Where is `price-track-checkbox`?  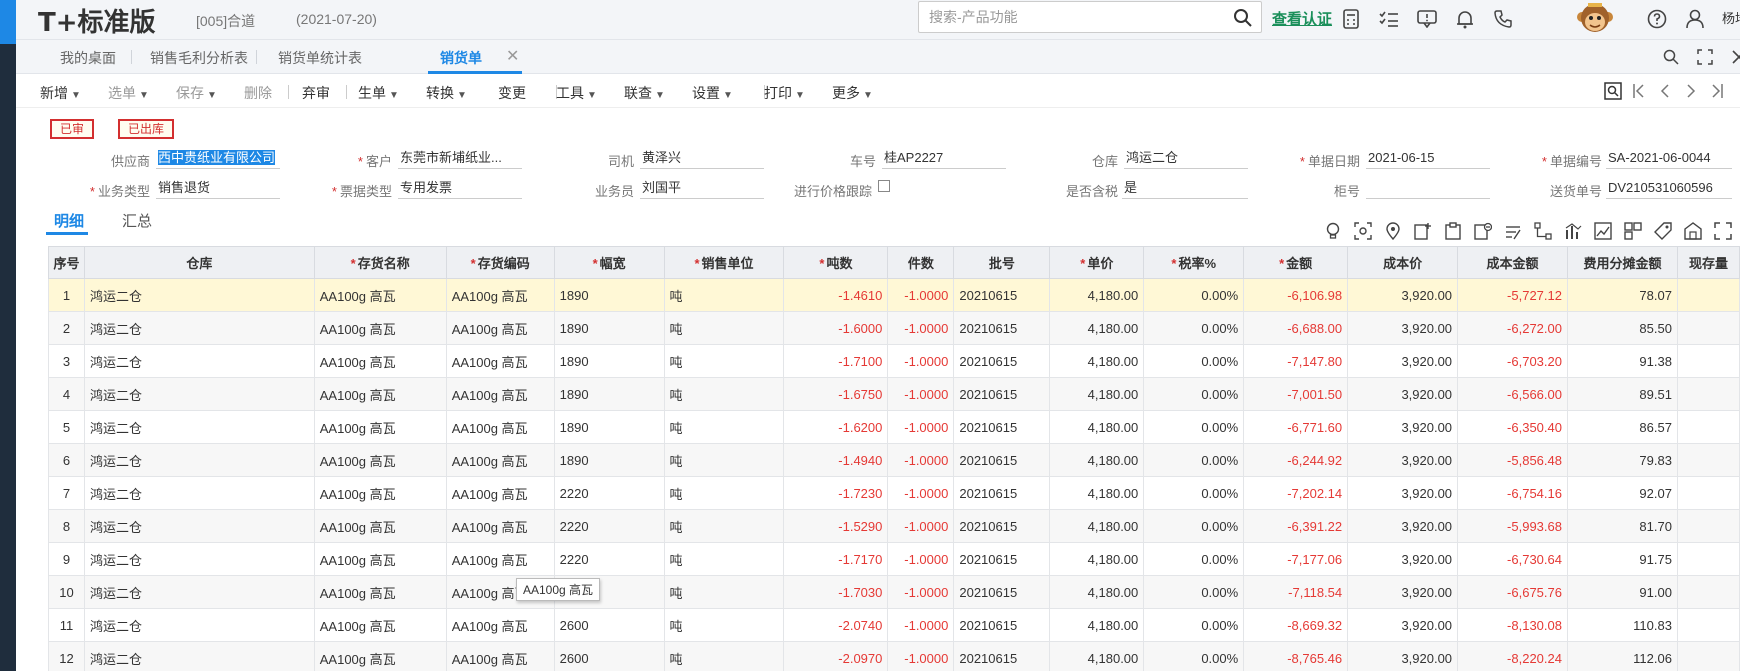
price-track-checkbox is located at coordinates (884, 186).